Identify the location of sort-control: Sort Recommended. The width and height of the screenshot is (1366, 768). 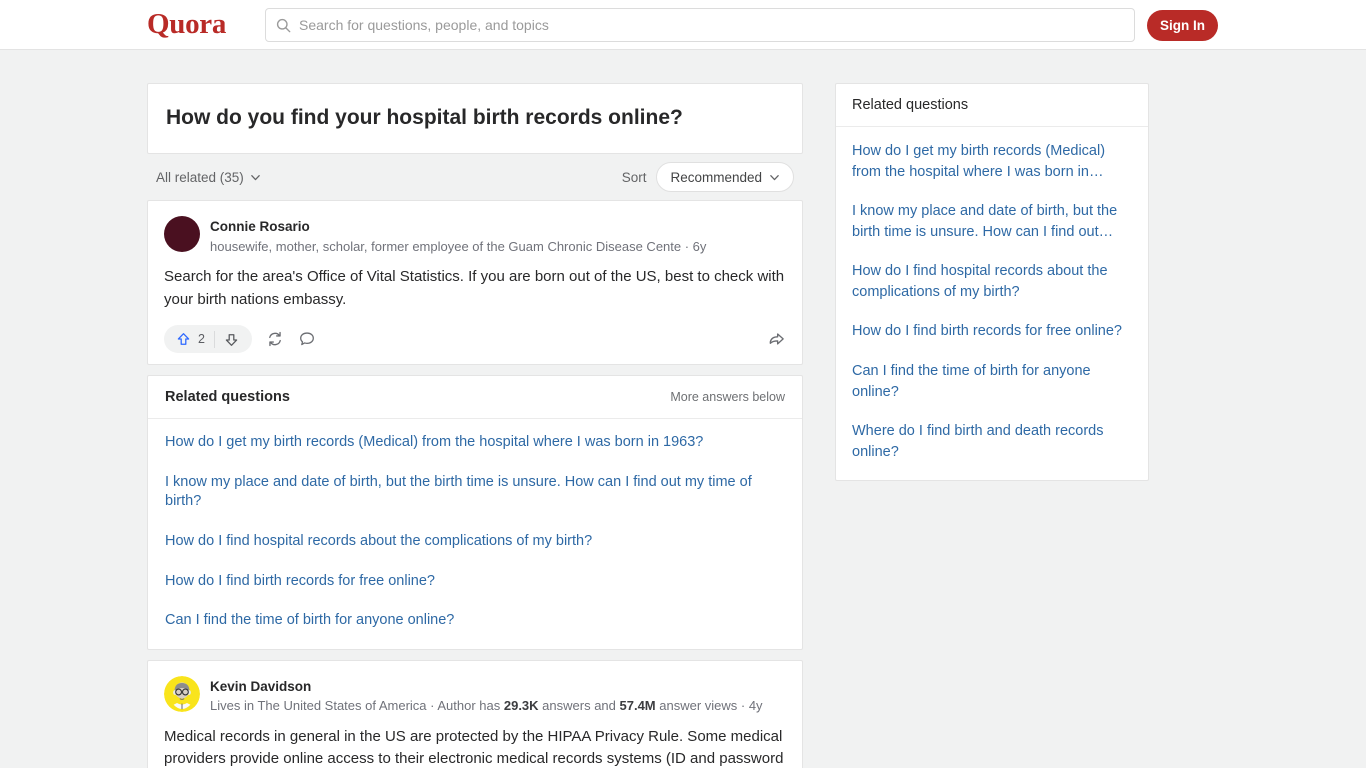
(707, 177).